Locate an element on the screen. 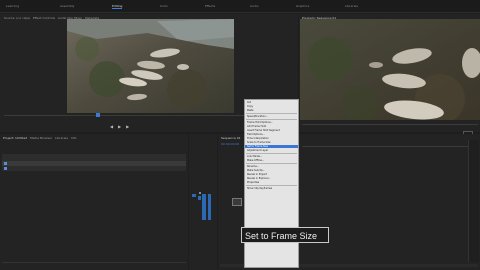 Image resolution: width=480 pixels, height=270 pixels. timeline-timecode: 00:00:00:00 is located at coordinates (230, 144).